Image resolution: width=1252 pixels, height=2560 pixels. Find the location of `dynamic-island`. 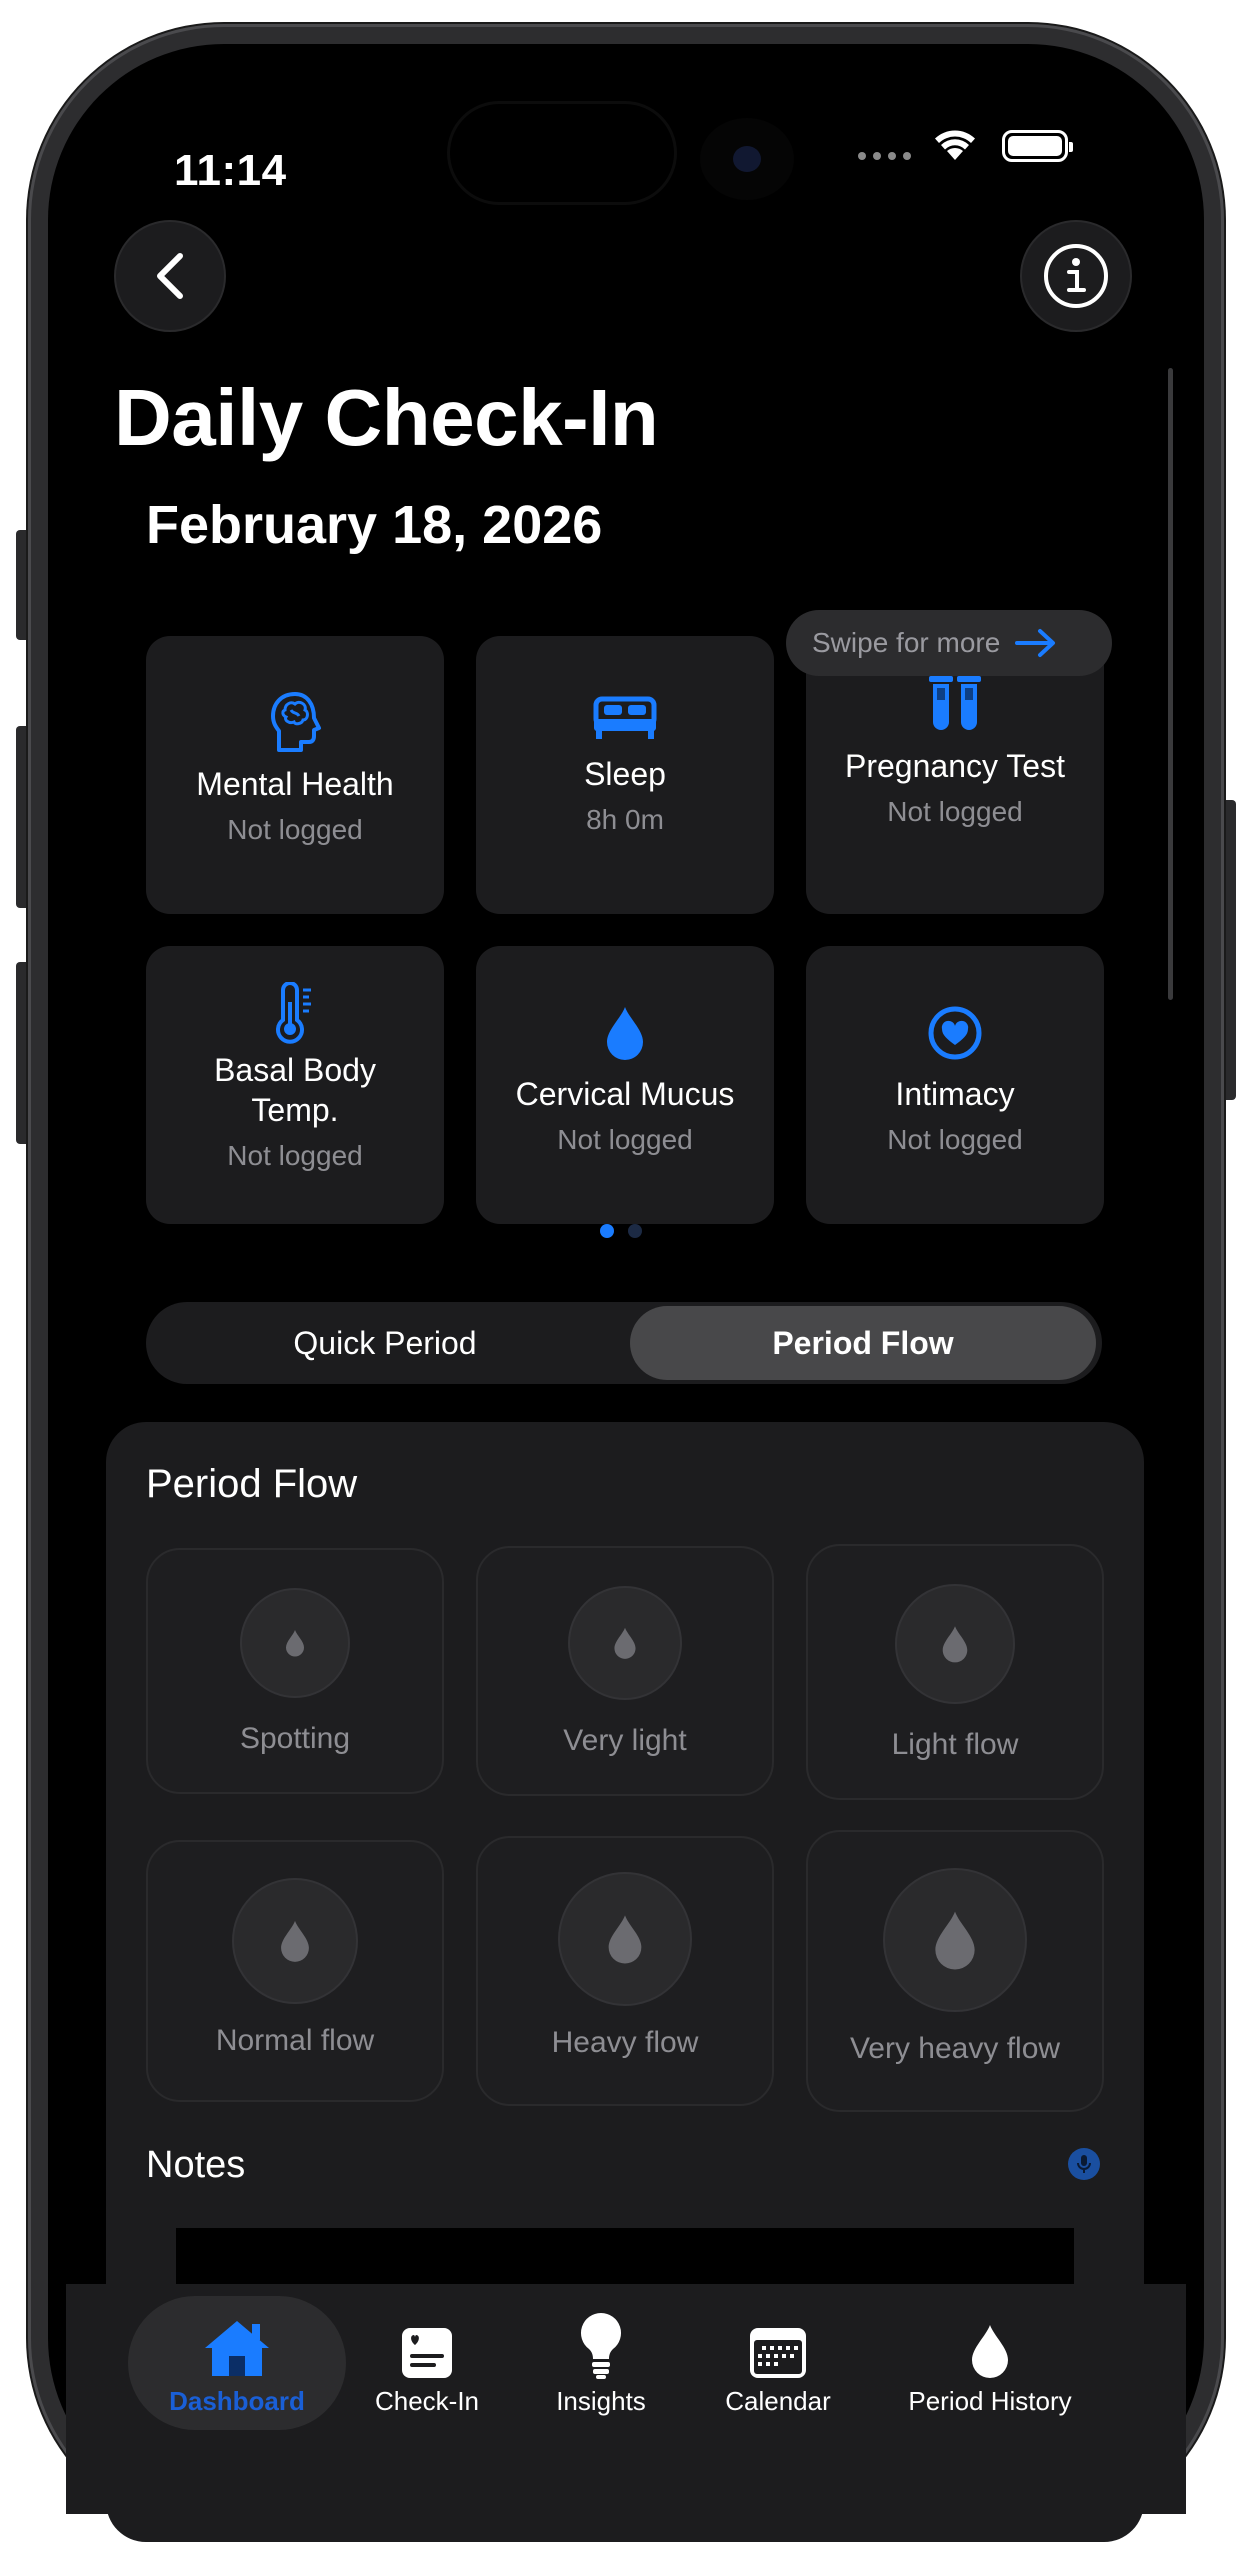

dynamic-island is located at coordinates (562, 153).